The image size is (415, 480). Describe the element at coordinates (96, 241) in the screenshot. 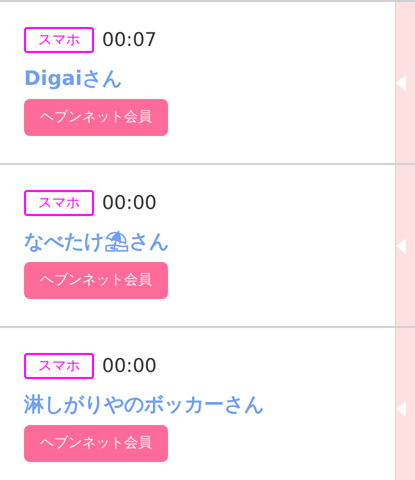

I see `user-name: なべたけ⛱さん` at that location.